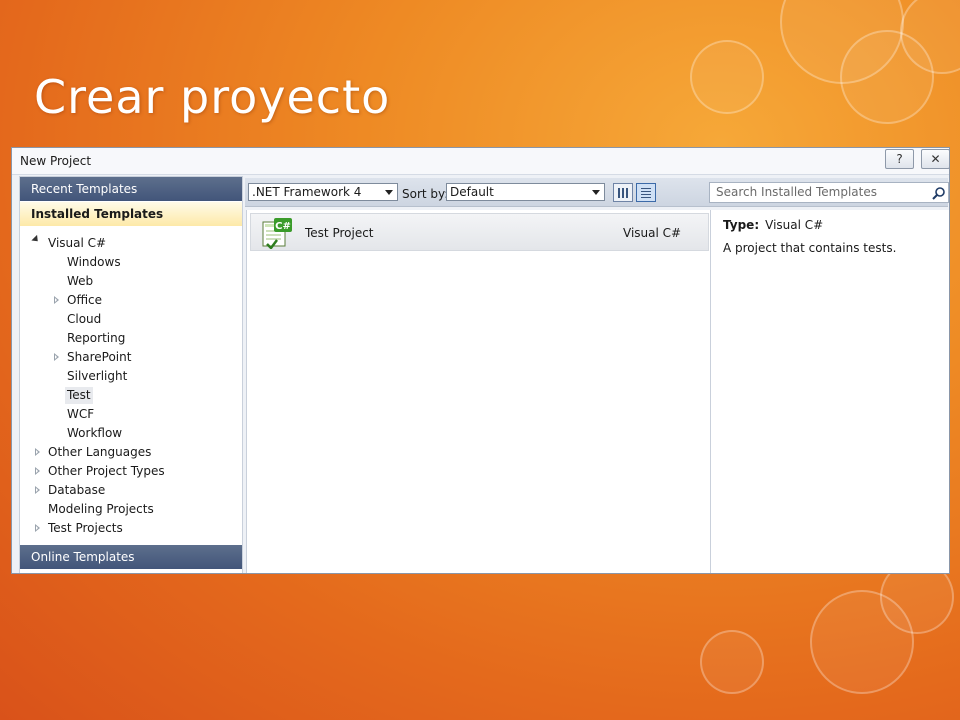  I want to click on sort-value: Default, so click(472, 192).